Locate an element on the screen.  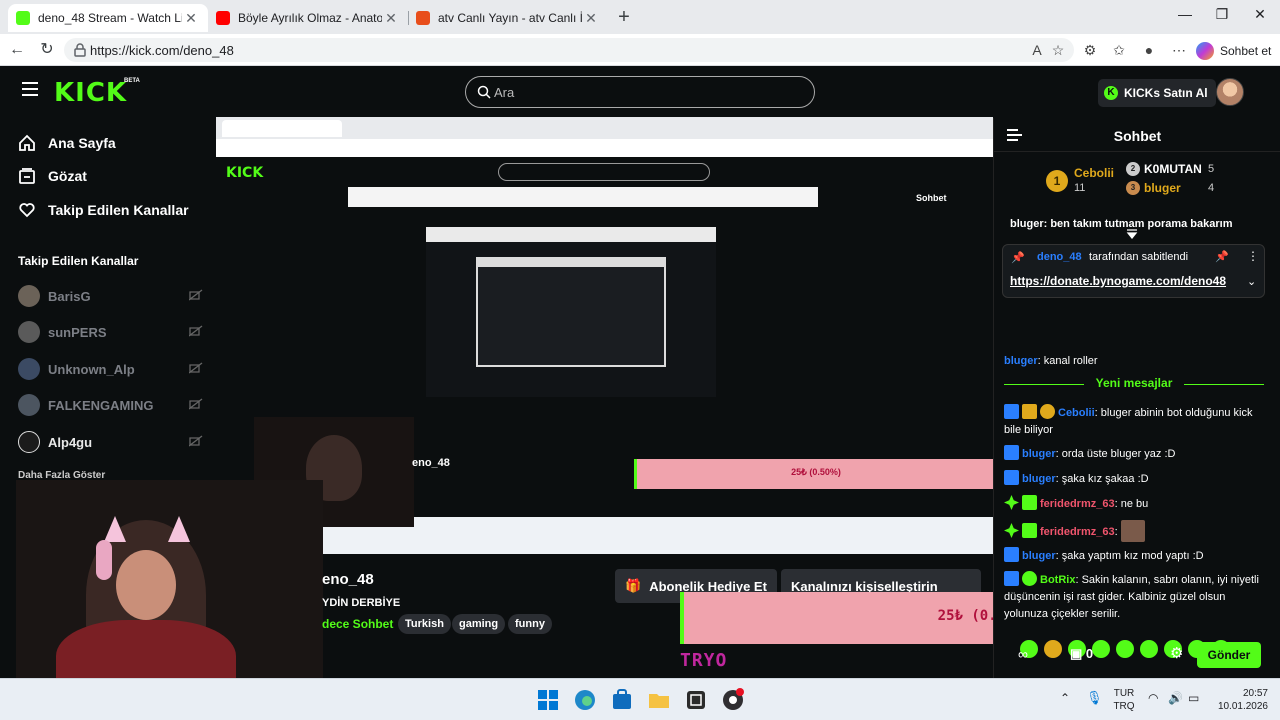
tab-kick: deno_48 Stream - Watch Live on K ✕ is located at coordinates (108, 18).